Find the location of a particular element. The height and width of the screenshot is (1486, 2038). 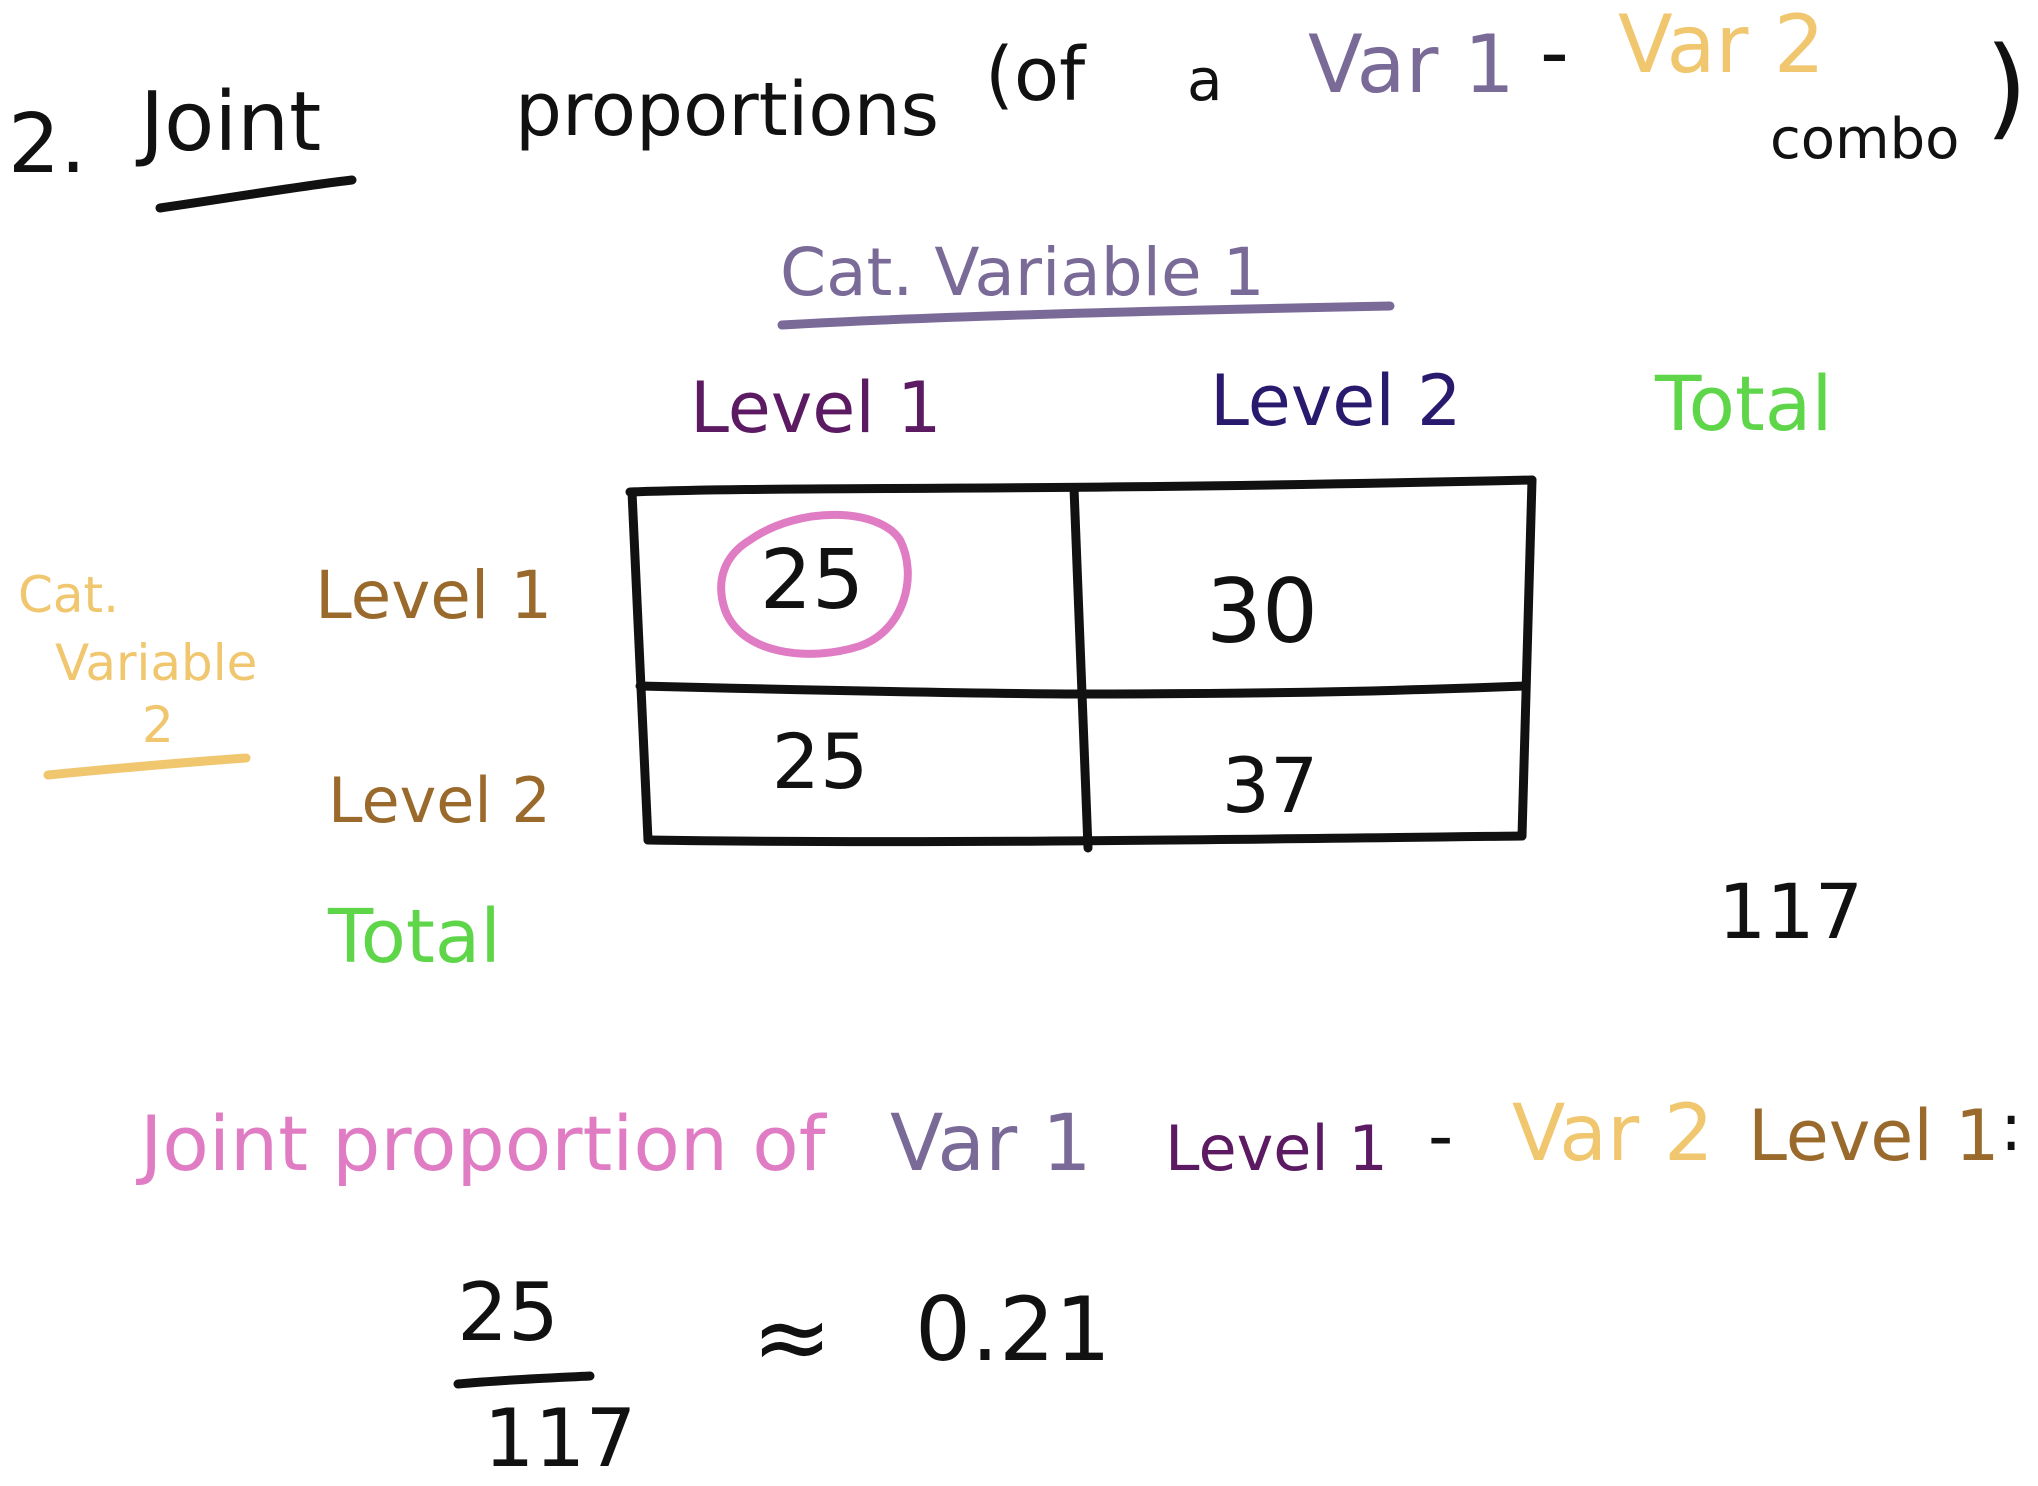

cell-r2-c2: 37 is located at coordinates (1270, 785).